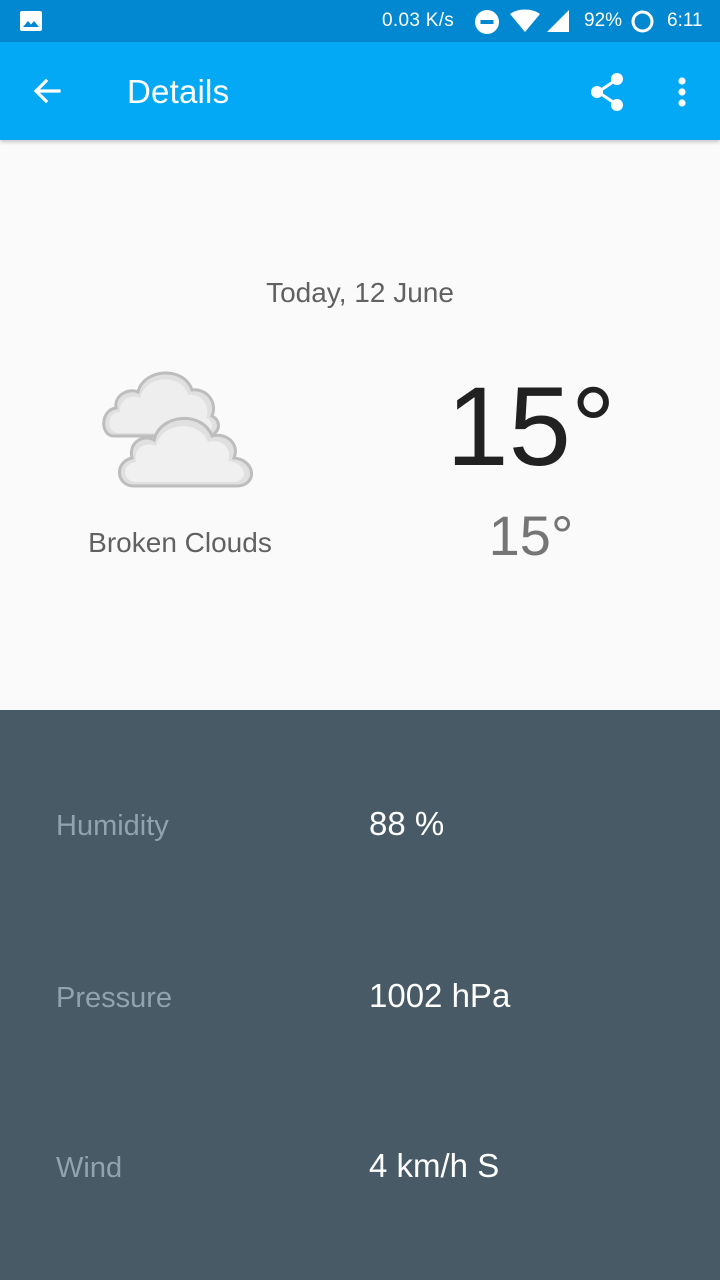  What do you see at coordinates (685, 20) in the screenshot?
I see `clock: 6:11` at bounding box center [685, 20].